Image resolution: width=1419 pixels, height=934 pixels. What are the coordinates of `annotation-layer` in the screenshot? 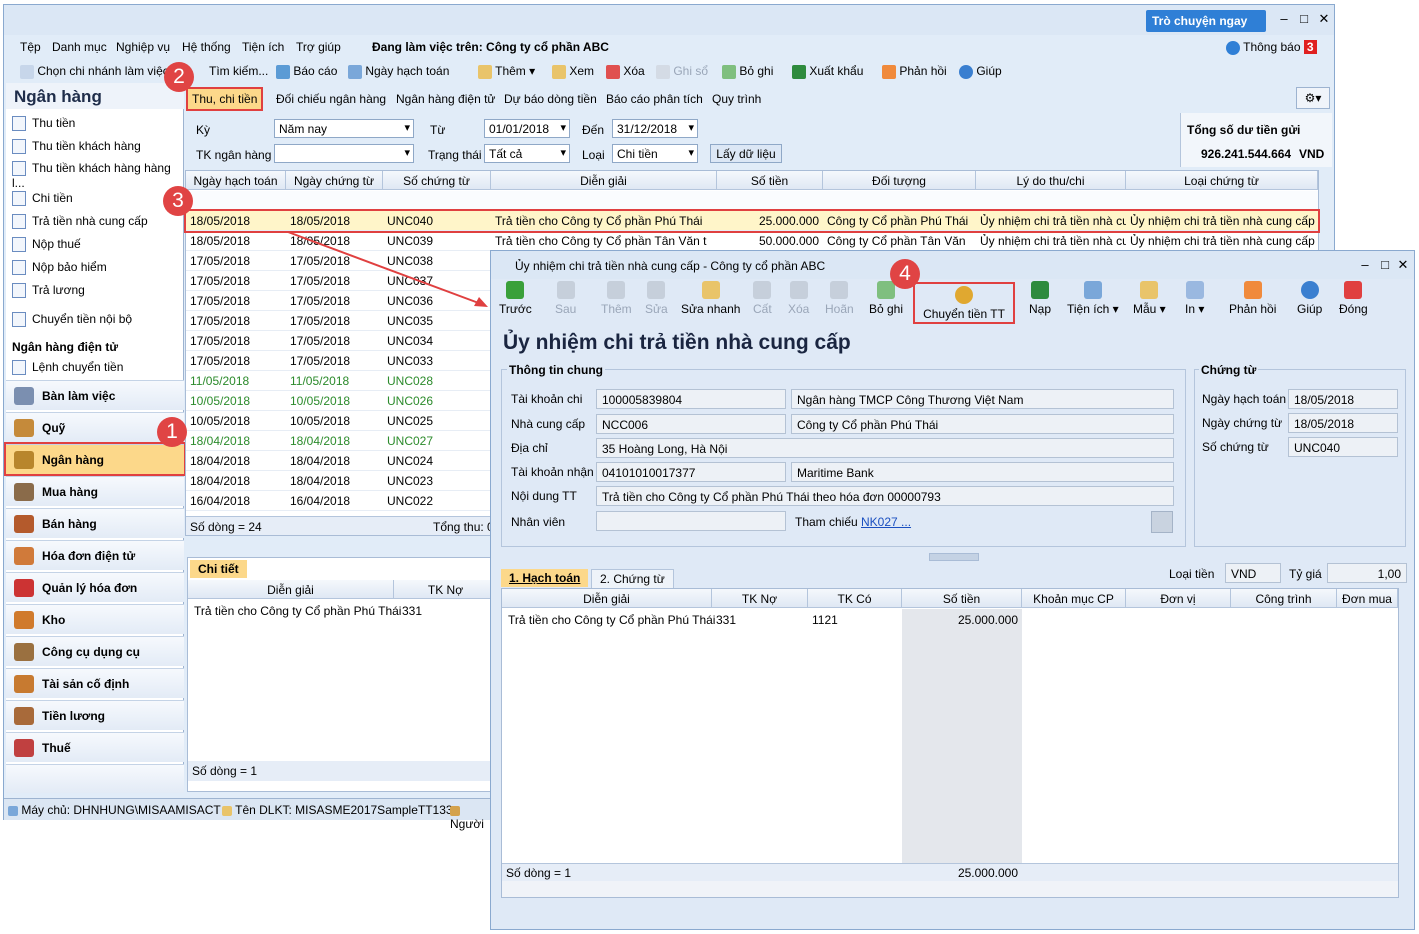 It's located at (387, 269).